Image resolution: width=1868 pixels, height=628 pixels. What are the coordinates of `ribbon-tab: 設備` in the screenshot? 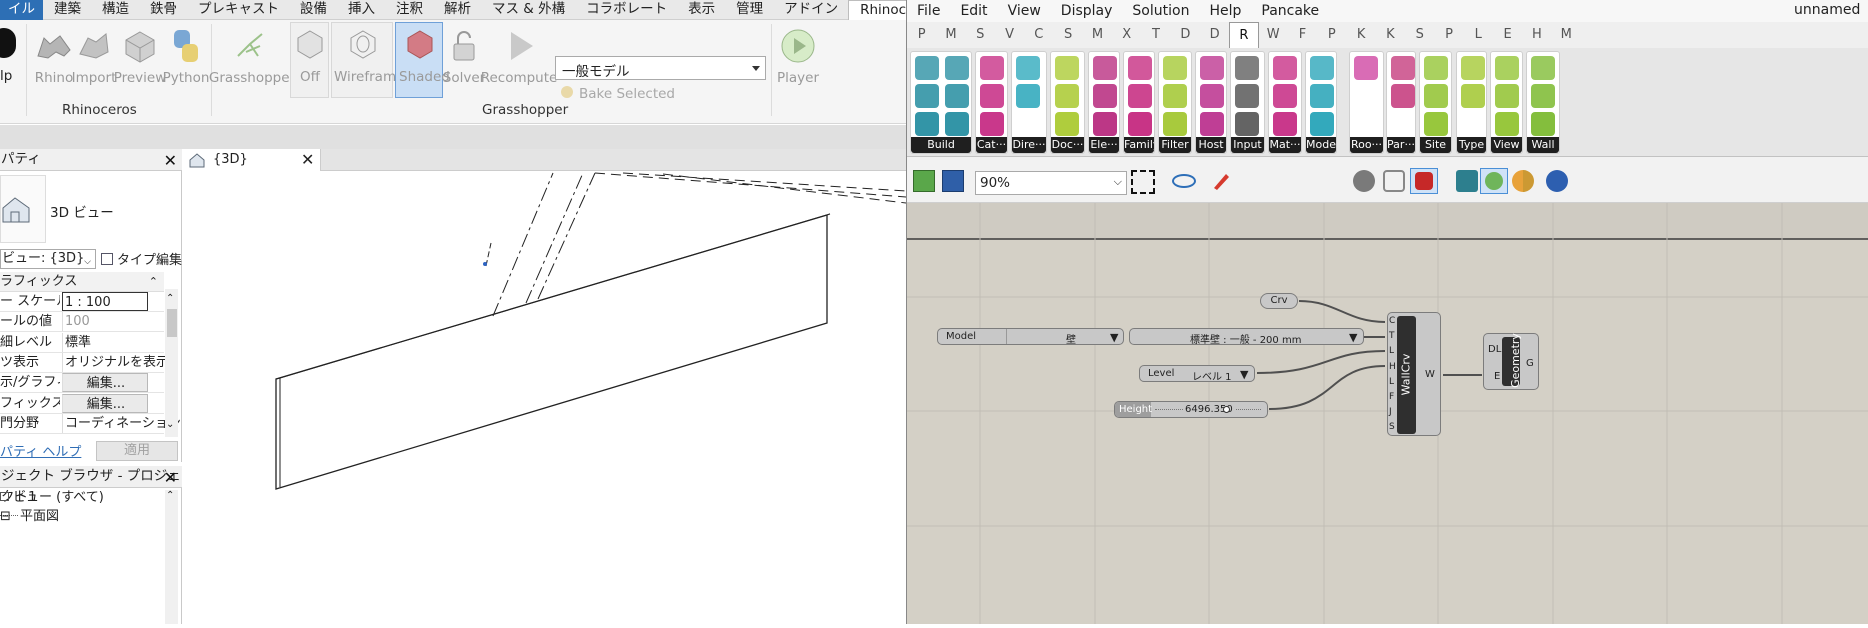 It's located at (313, 10).